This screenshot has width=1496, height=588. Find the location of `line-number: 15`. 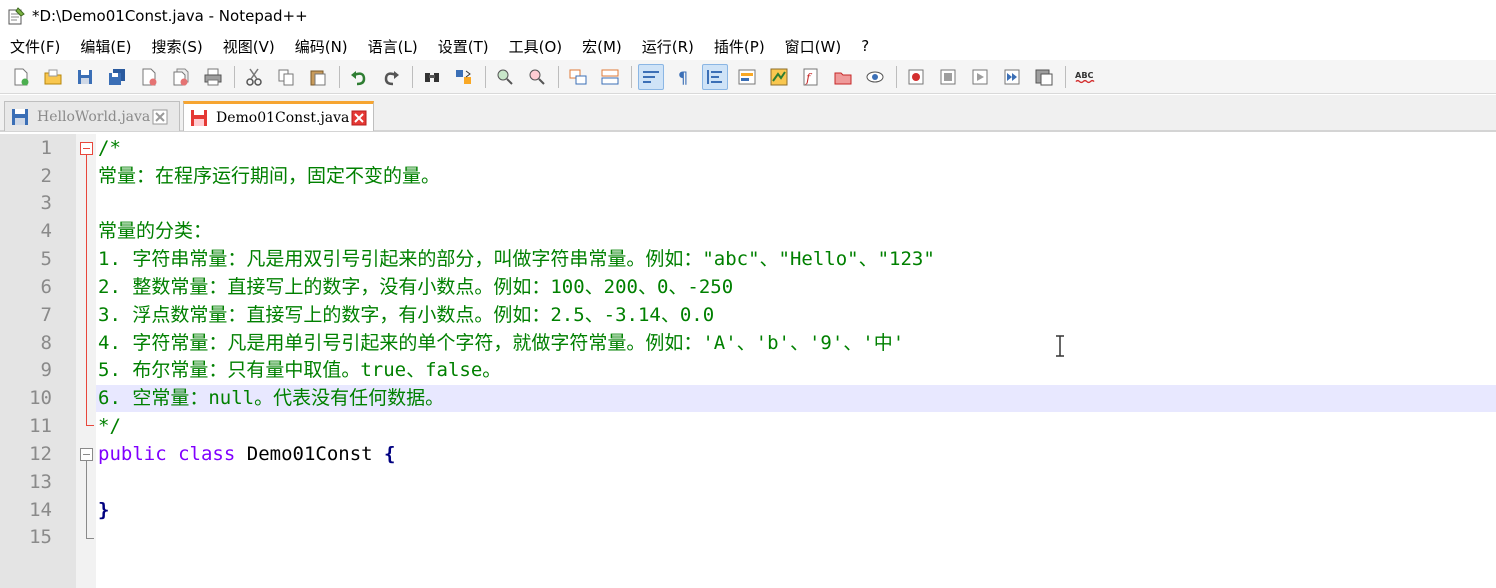

line-number: 15 is located at coordinates (40, 537).